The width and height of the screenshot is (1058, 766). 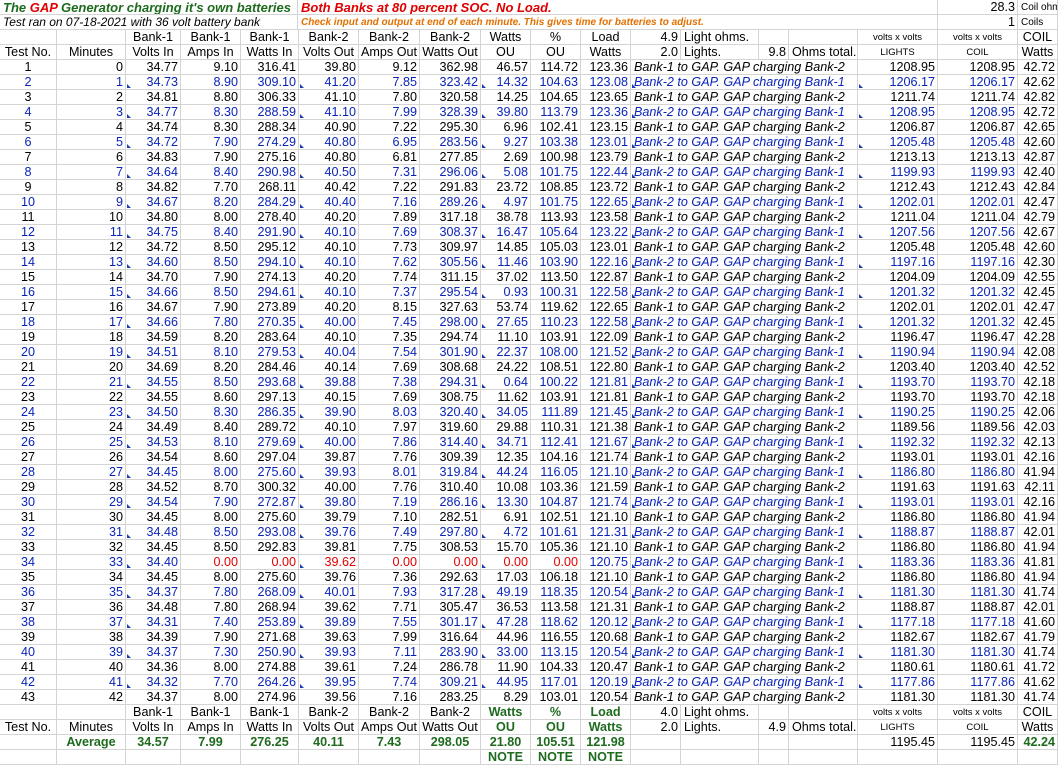 I want to click on header-lights-vxv: LIGHTS, so click(x=898, y=727).